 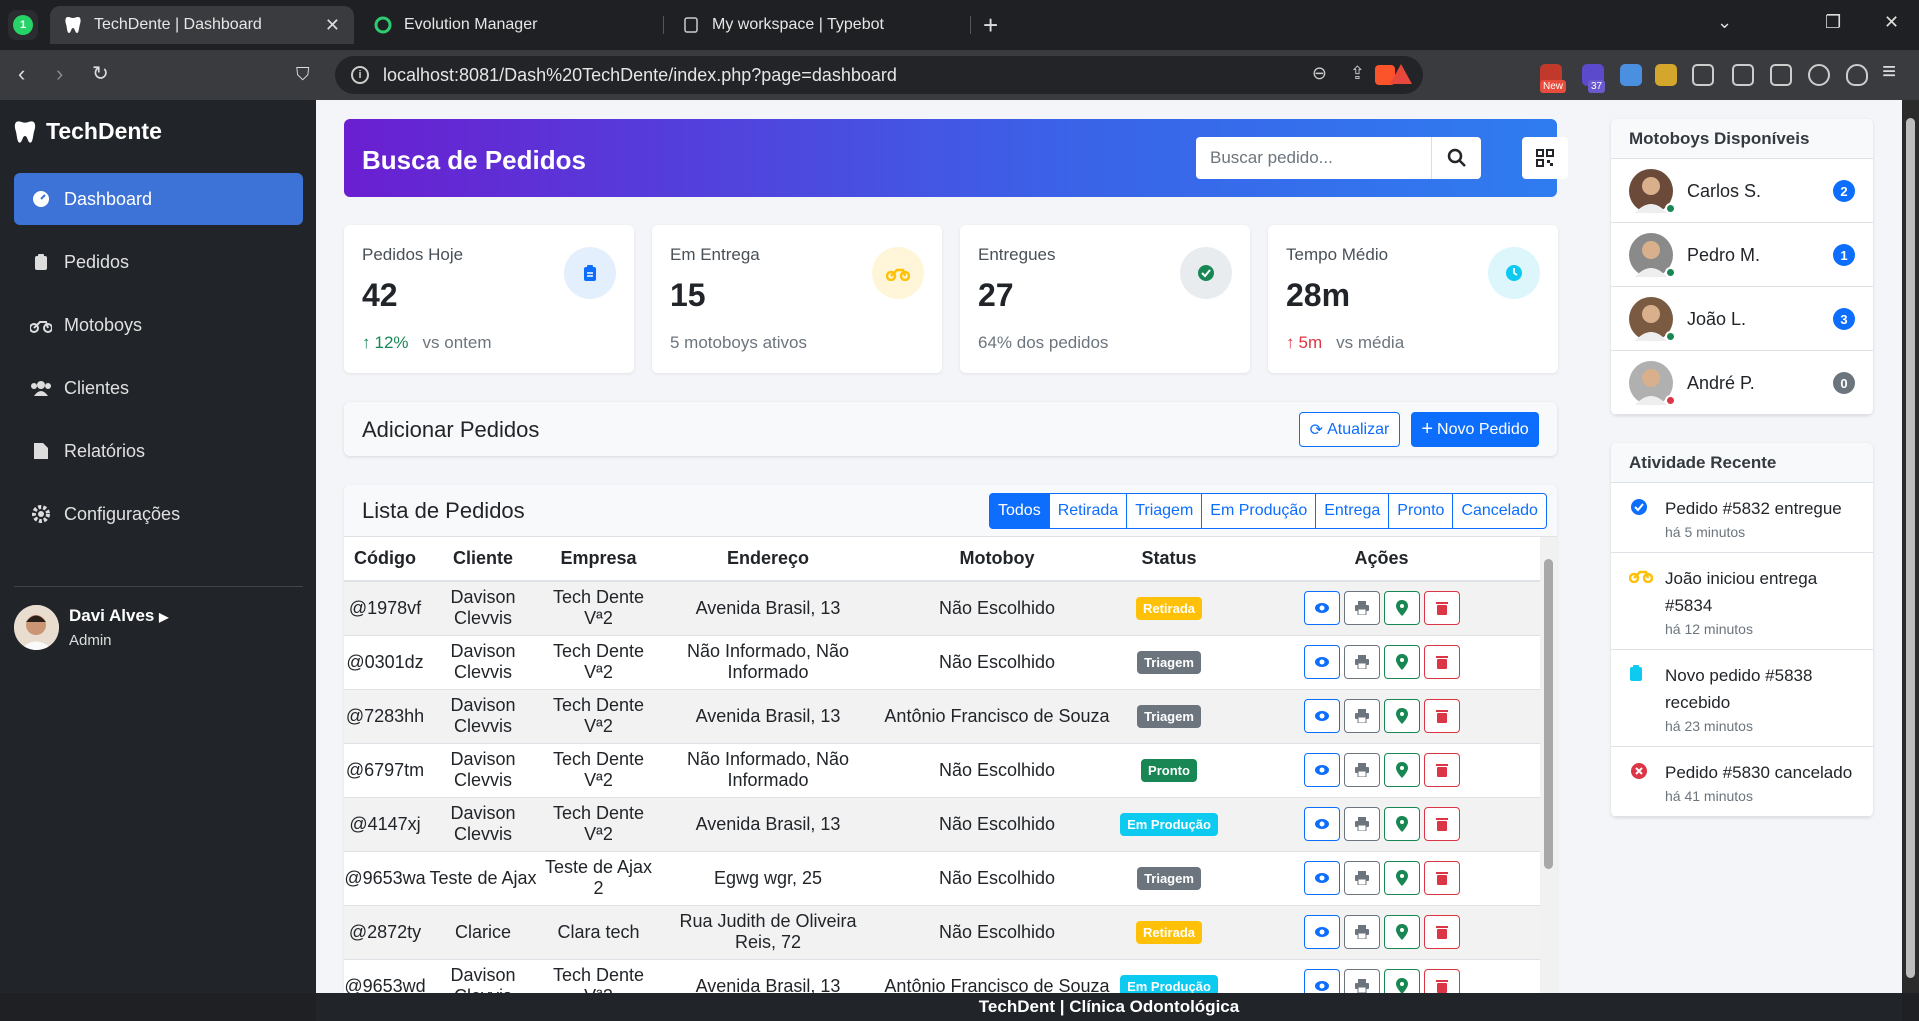 What do you see at coordinates (1742, 255) in the screenshot?
I see `motoboy-item: Pedro M. 1` at bounding box center [1742, 255].